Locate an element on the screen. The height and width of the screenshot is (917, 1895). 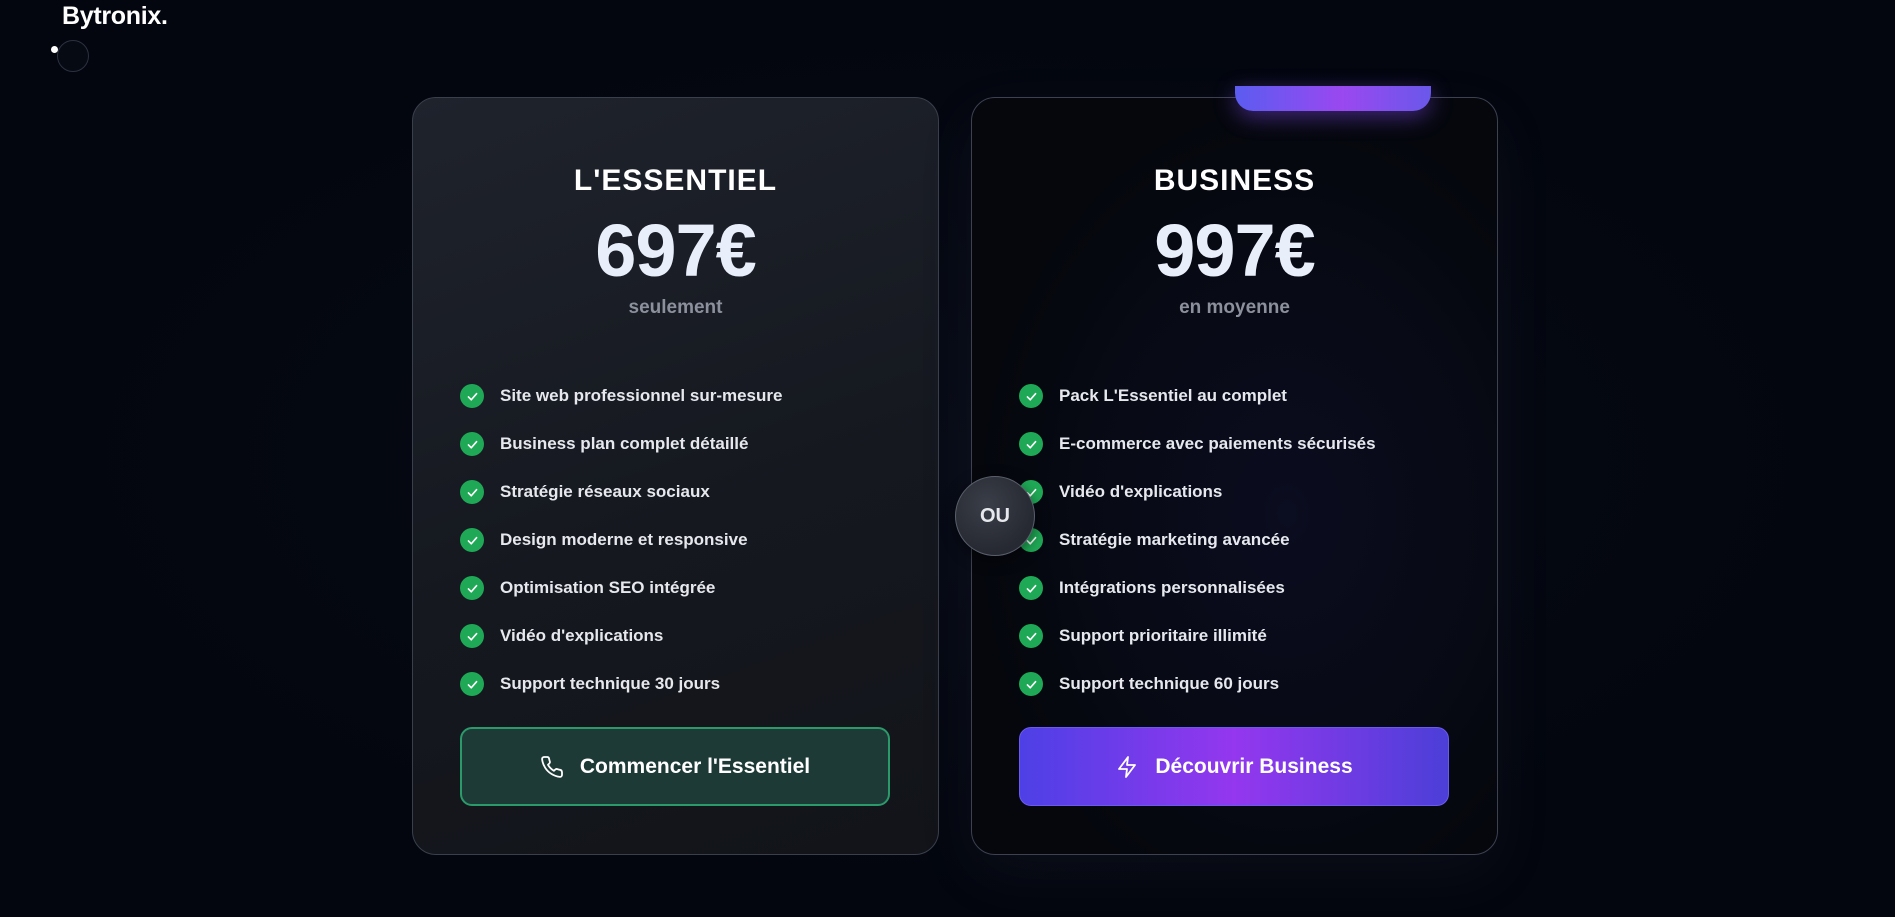
start-essentiel-label: Commencer l'Essentiel is located at coordinates (695, 766).